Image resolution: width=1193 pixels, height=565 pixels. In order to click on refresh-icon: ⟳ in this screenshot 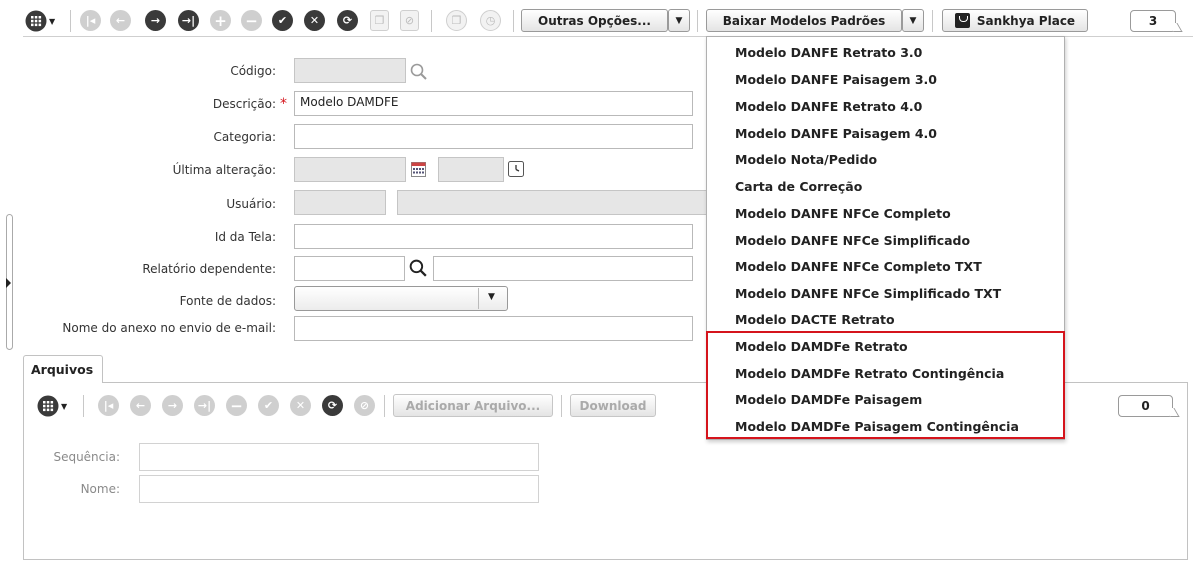, I will do `click(347, 20)`.